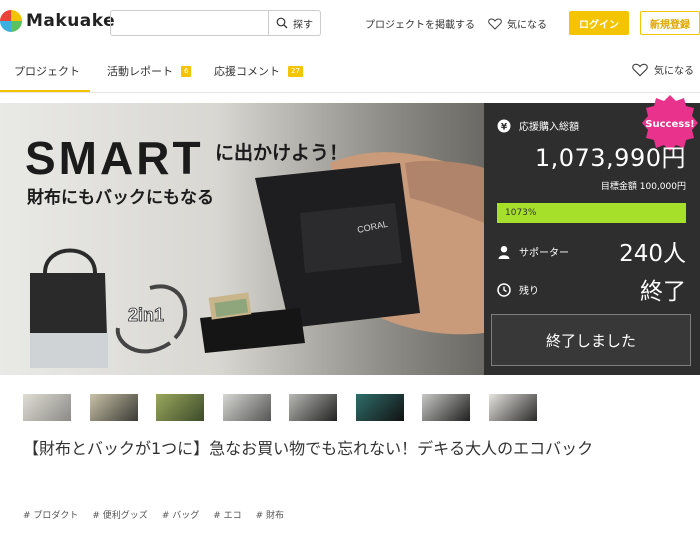 This screenshot has height=538, width=700. What do you see at coordinates (521, 213) in the screenshot?
I see `funding-progress-text: 1073%` at bounding box center [521, 213].